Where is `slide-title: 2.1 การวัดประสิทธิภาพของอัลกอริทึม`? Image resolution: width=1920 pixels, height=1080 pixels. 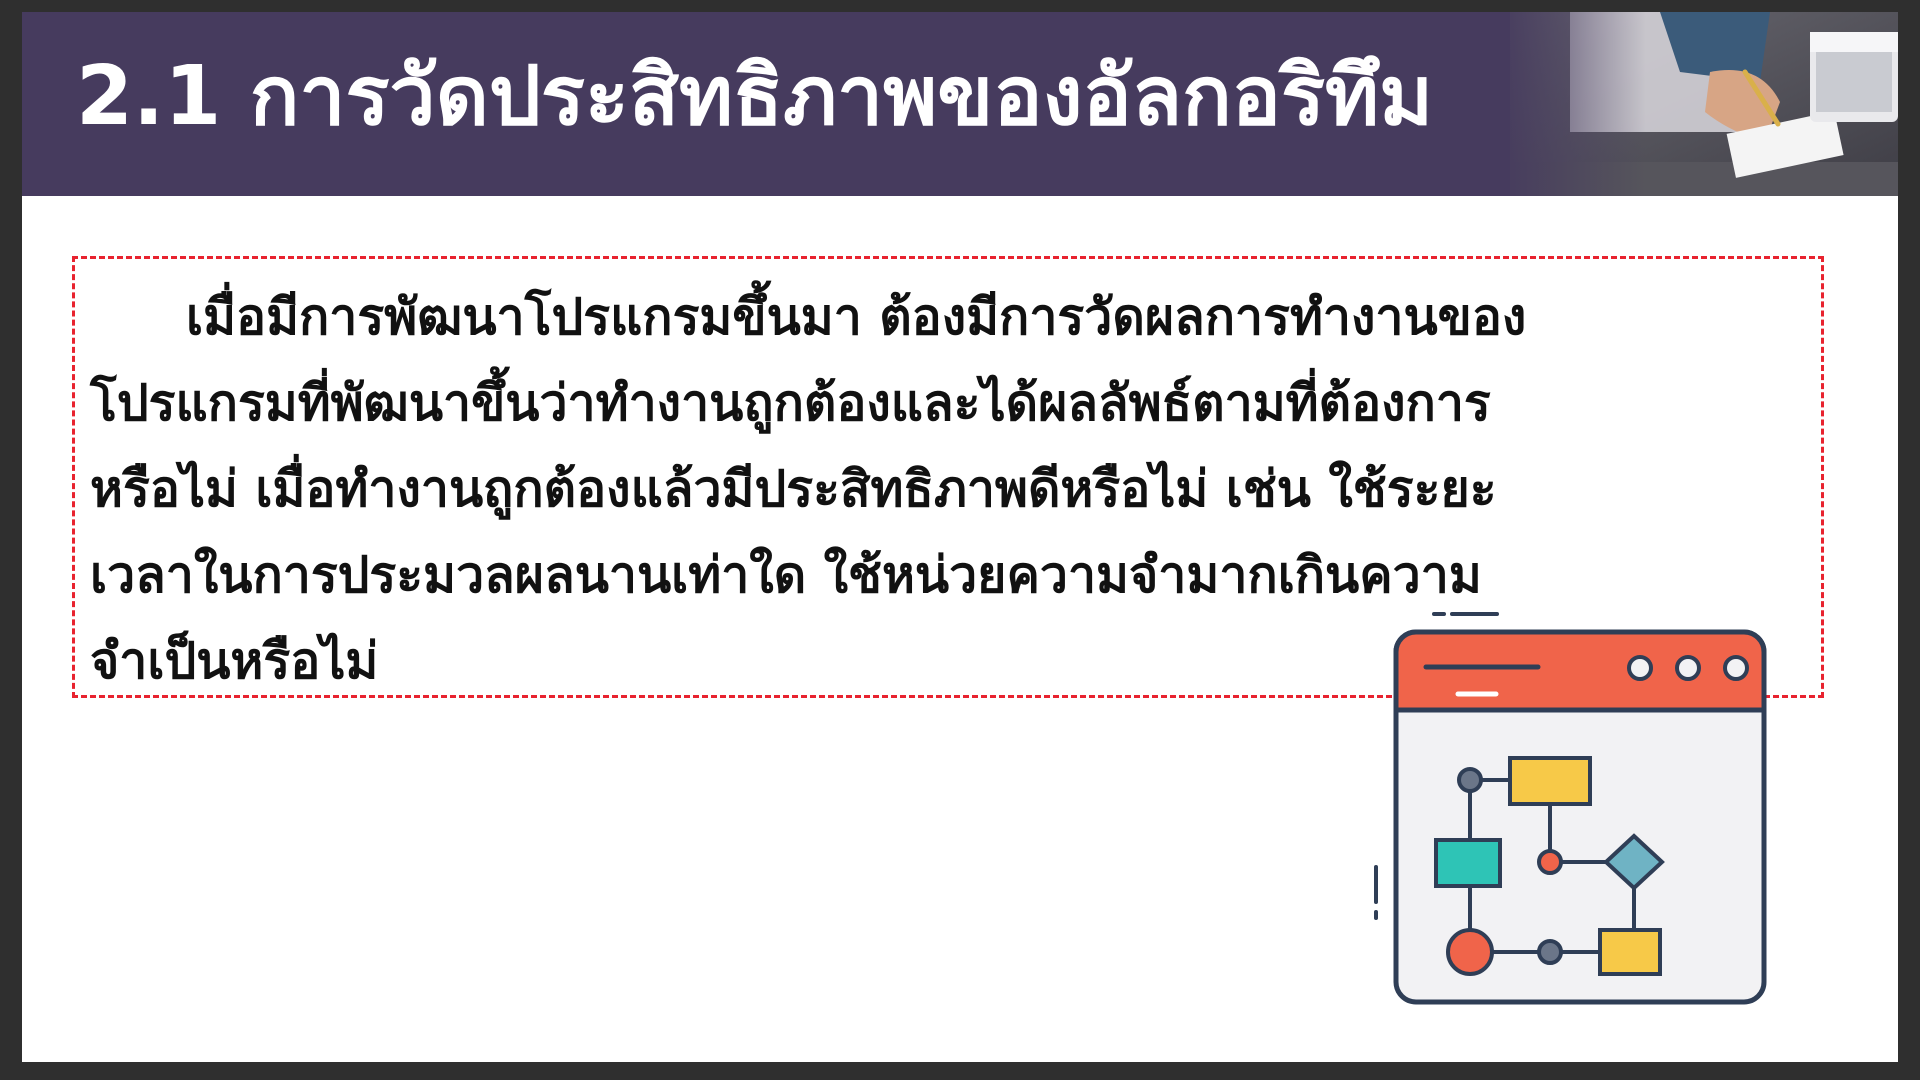
slide-title: 2.1 การวัดประสิทธิภาพของอัลกอริทึม is located at coordinates (755, 96).